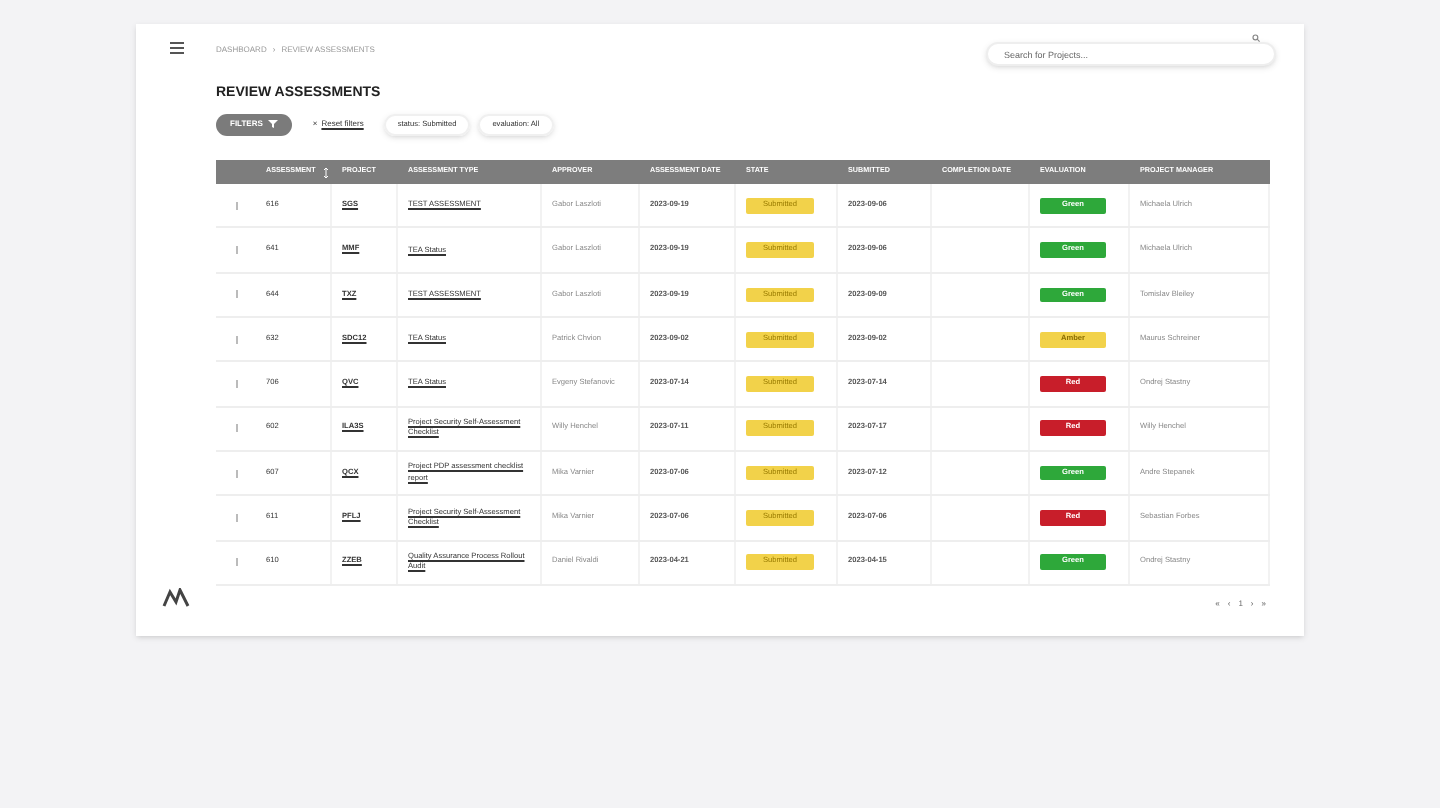  Describe the element at coordinates (1256, 37) in the screenshot. I see `search-icon` at that location.